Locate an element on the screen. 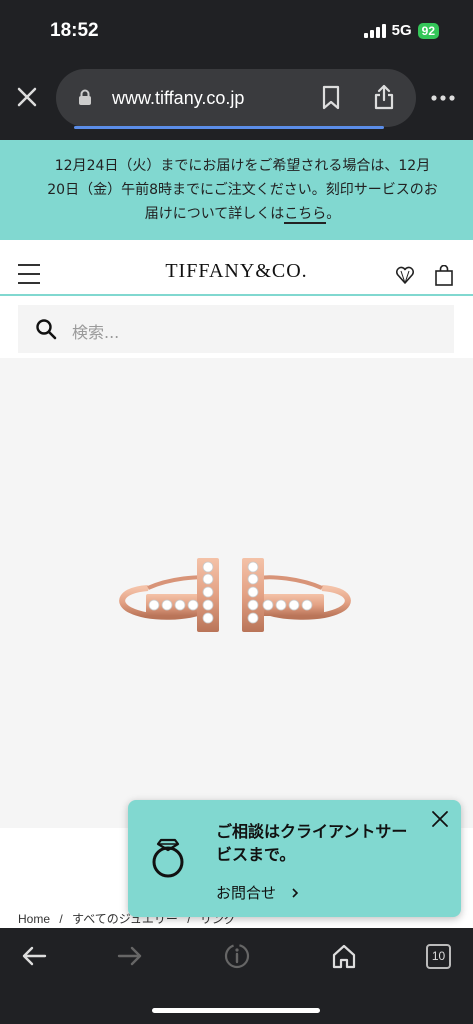 This screenshot has width=473, height=1024. search-icon is located at coordinates (46, 329).